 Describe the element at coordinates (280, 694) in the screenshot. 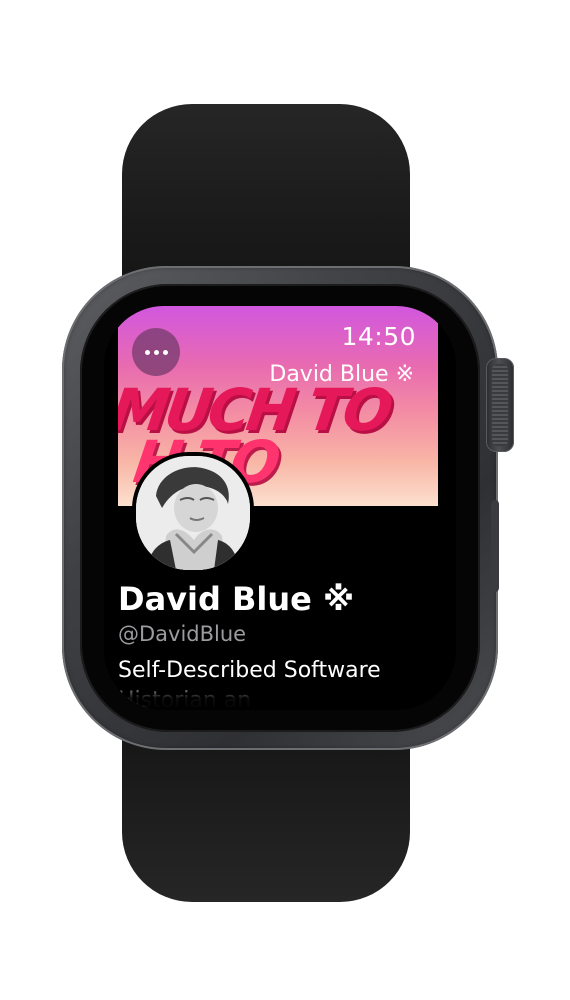

I see `bio-fade-overlay` at that location.